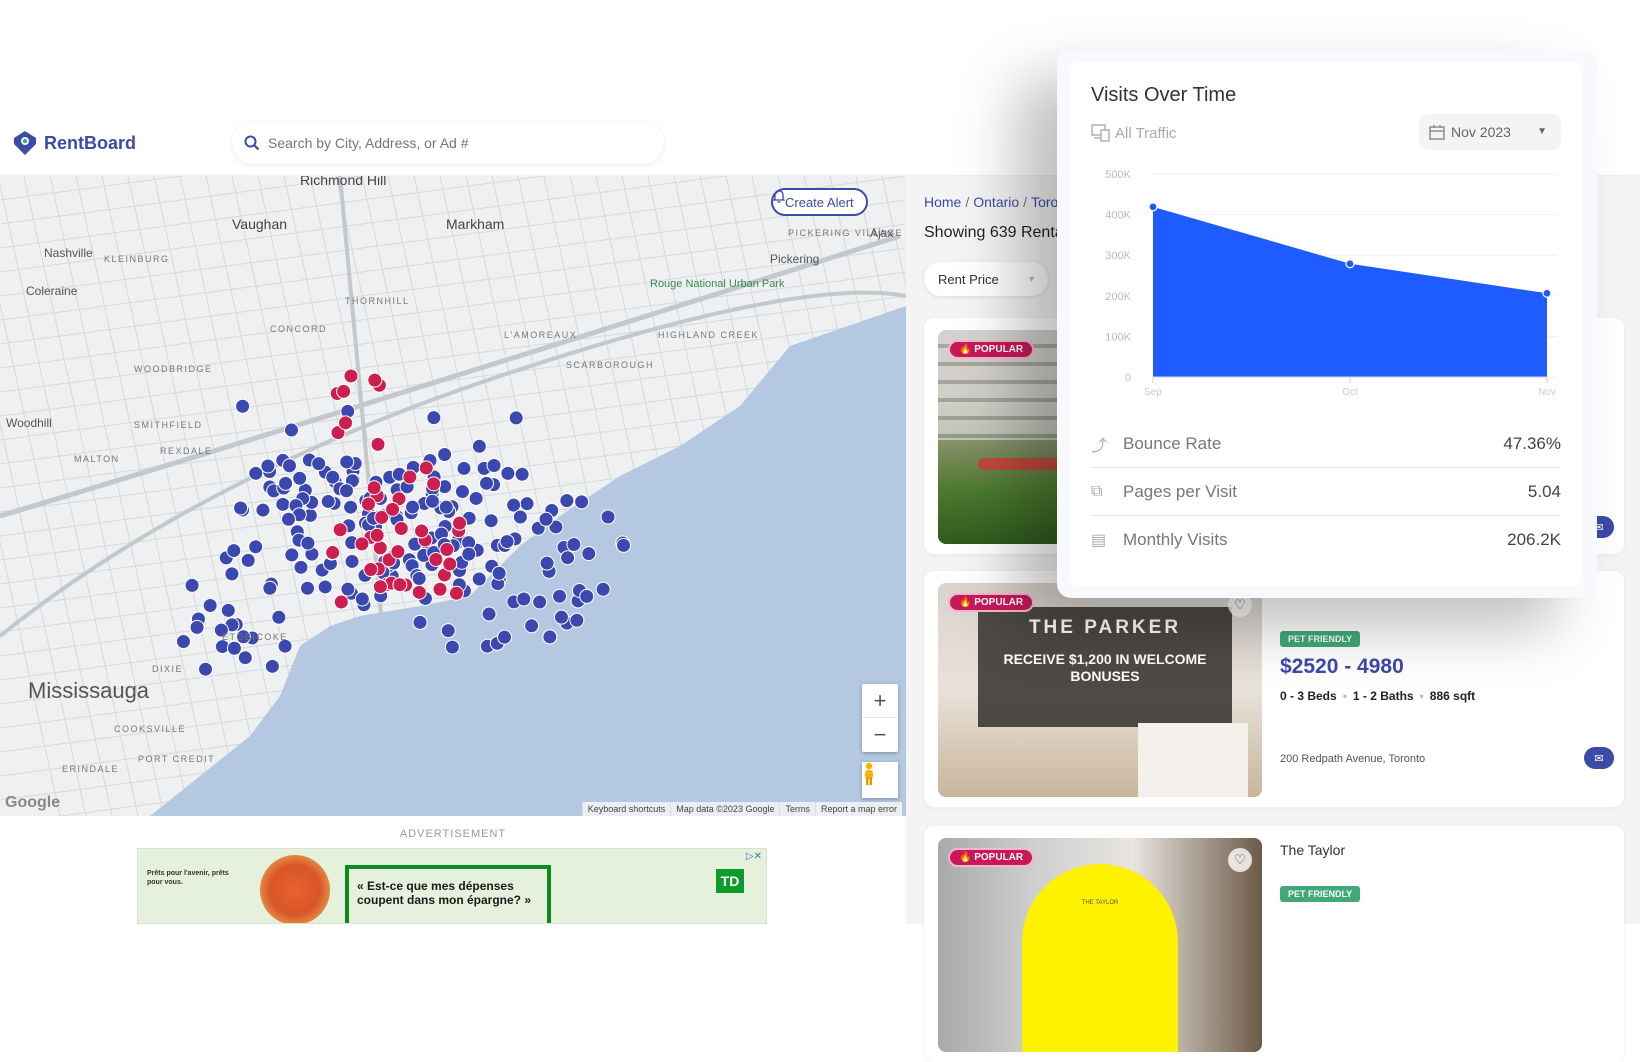  Describe the element at coordinates (880, 701) in the screenshot. I see `zoom-in-button: +` at that location.